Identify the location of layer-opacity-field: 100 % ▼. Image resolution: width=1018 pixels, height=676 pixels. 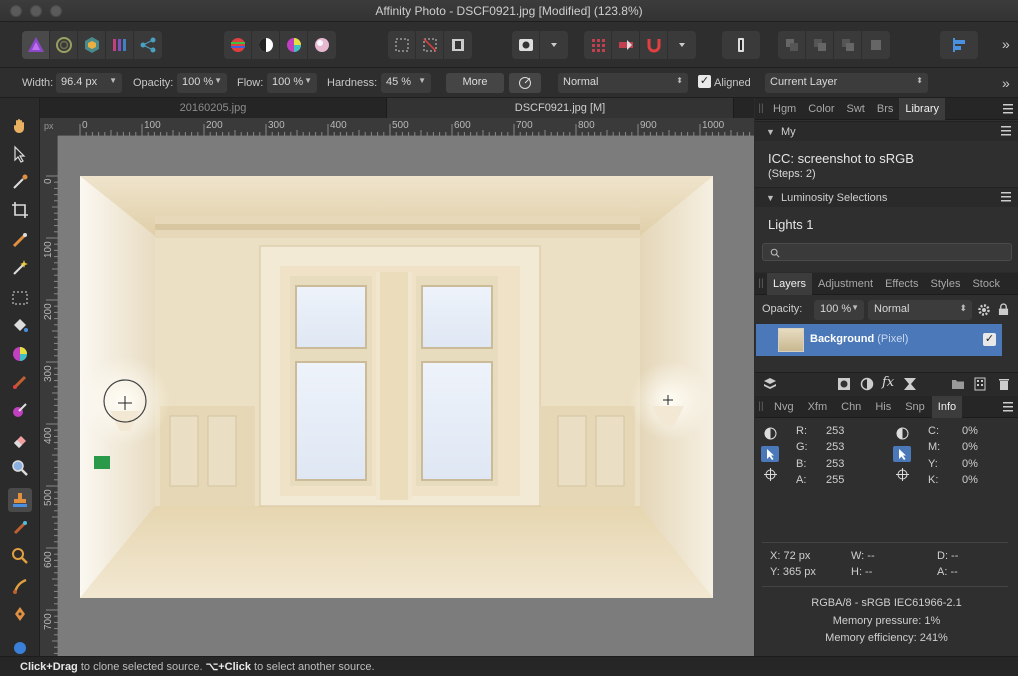
(839, 310).